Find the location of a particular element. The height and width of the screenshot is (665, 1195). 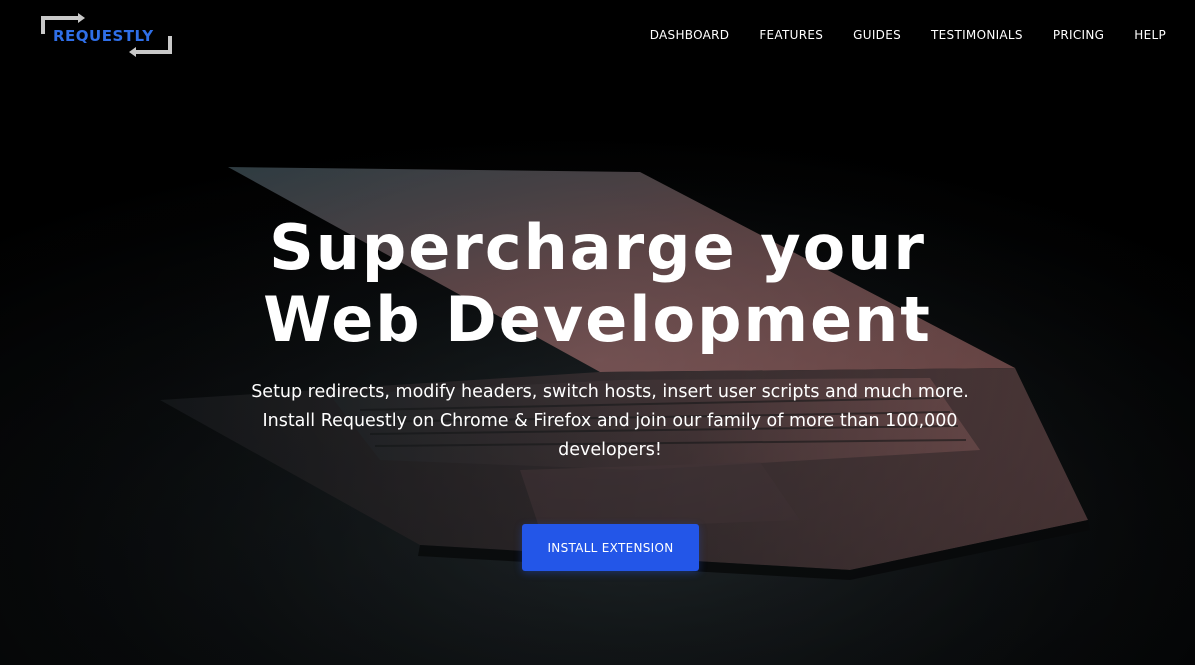

headline-line-1: Supercharge your is located at coordinates (597, 247).